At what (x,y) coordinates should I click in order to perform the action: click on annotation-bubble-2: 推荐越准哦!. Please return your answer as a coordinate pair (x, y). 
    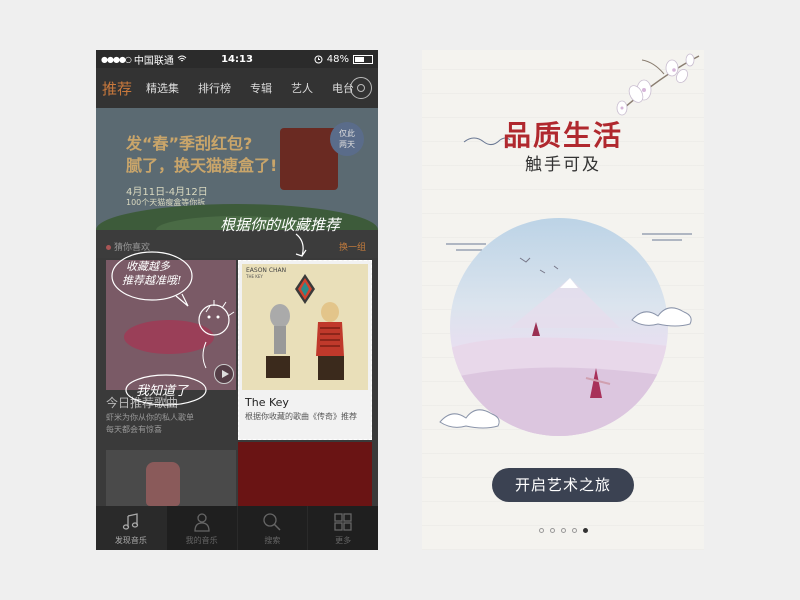
    Looking at the image, I should click on (152, 280).